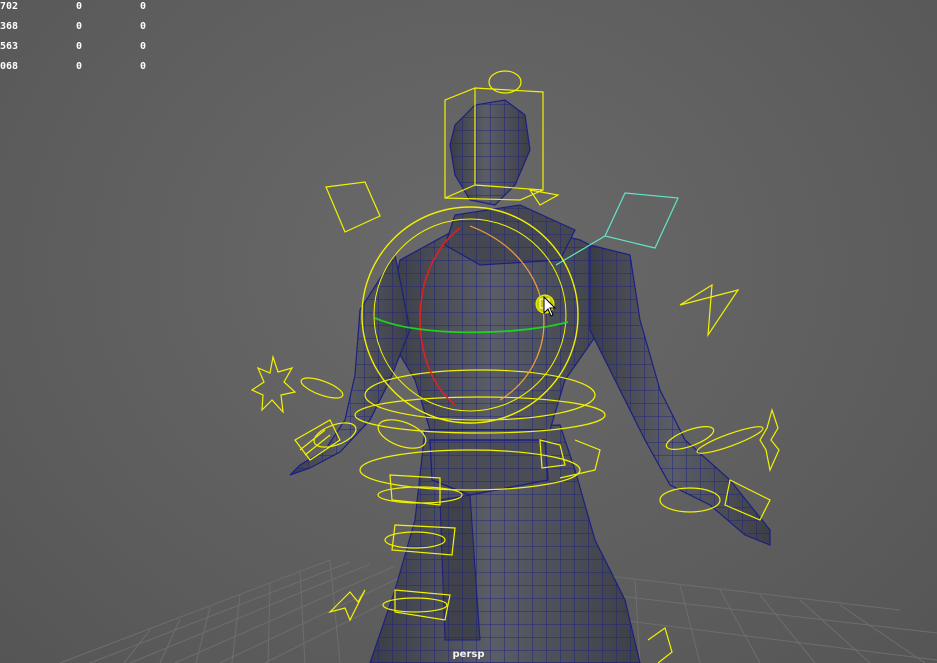 The image size is (937, 663). Describe the element at coordinates (709, 310) in the screenshot. I see `right-arm-arrow-control` at that location.